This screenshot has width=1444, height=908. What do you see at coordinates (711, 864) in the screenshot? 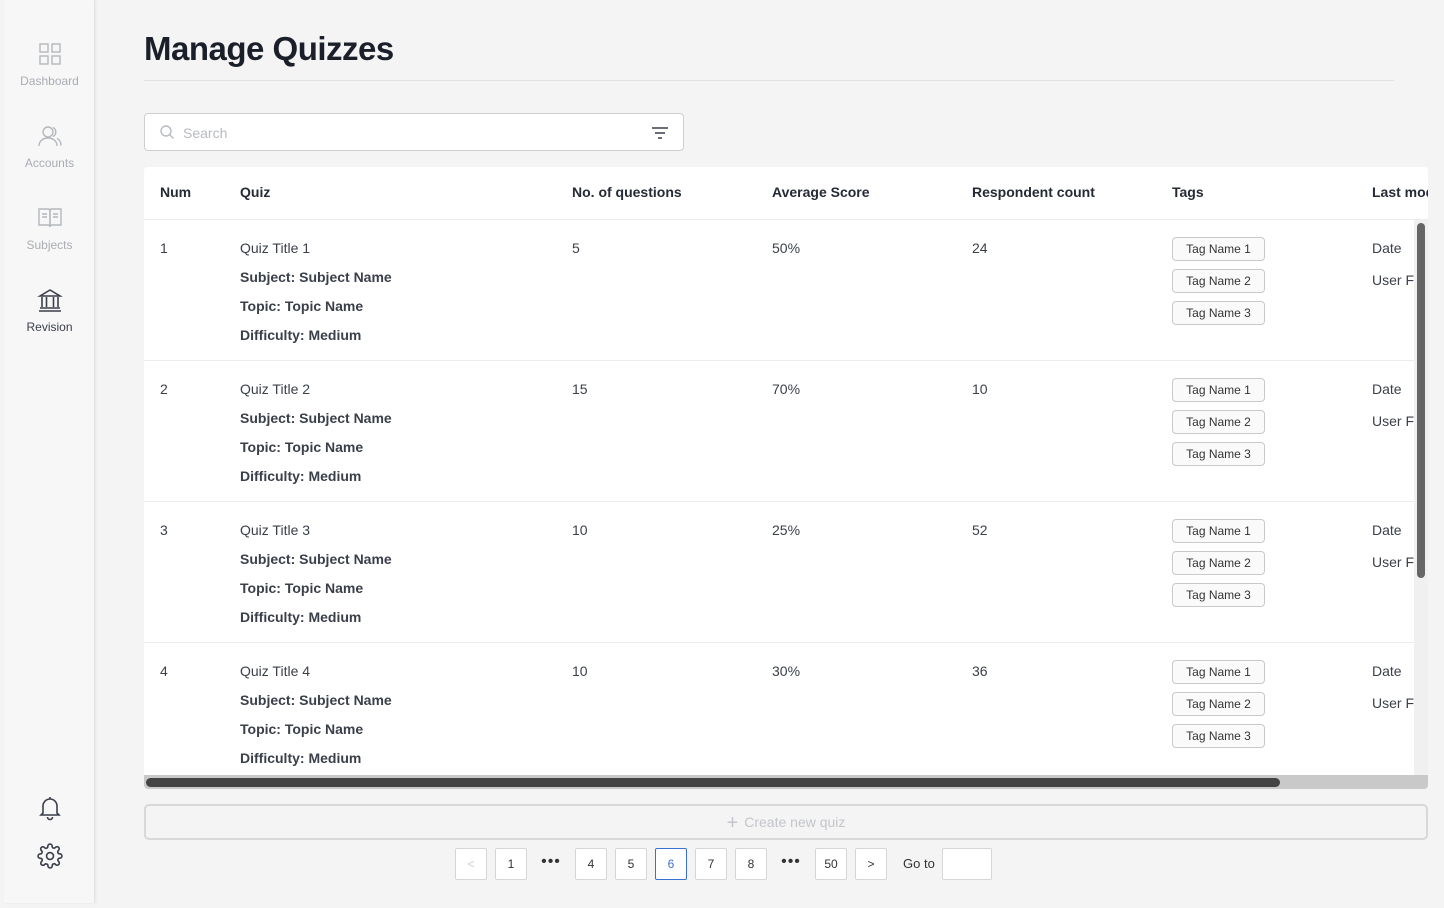
I see `page-button: 7` at bounding box center [711, 864].